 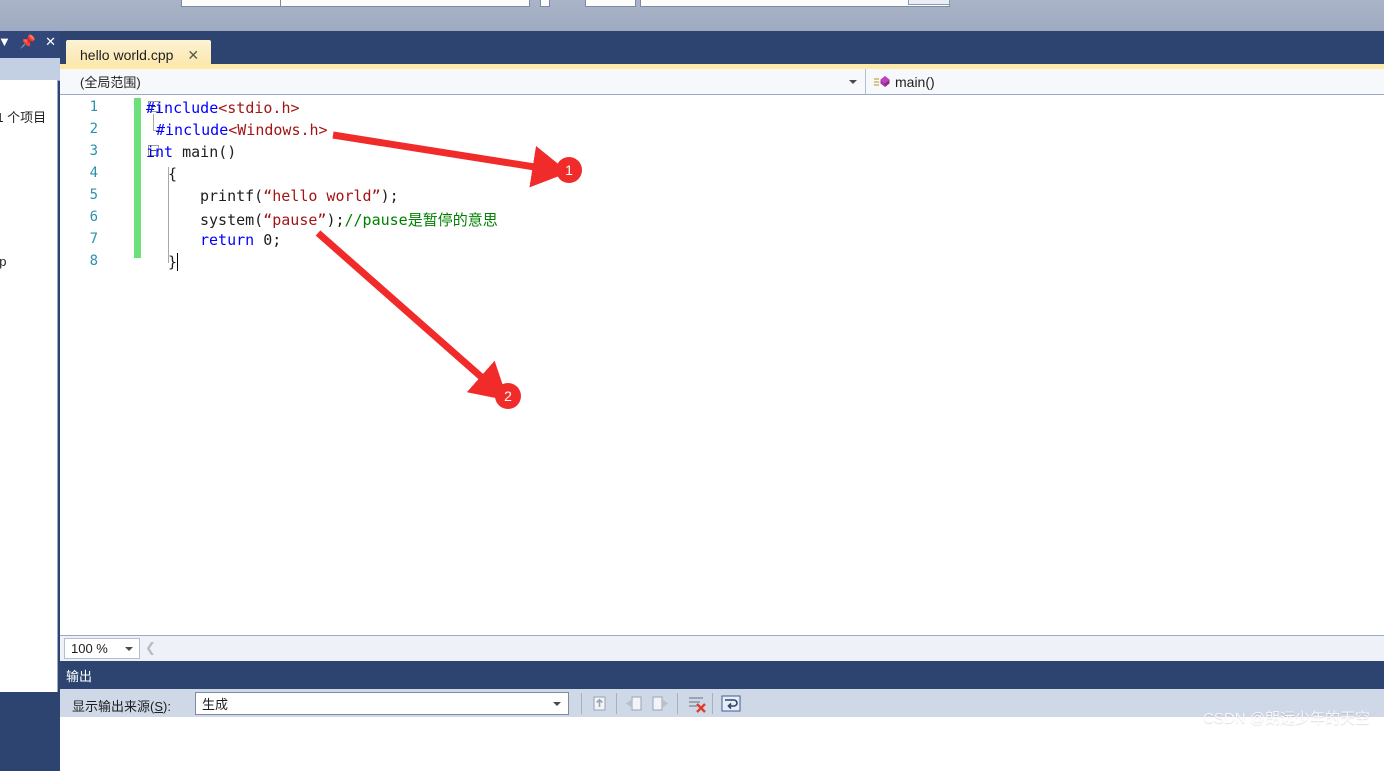 I want to click on scope-dropdown-value: (全局范围), so click(x=110, y=82).